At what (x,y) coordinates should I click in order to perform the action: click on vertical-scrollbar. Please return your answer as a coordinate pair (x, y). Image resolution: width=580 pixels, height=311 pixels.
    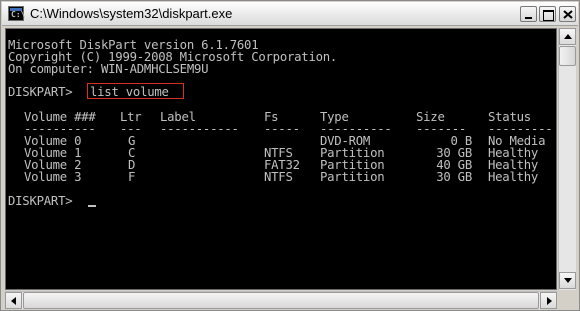
    Looking at the image, I should click on (567, 159).